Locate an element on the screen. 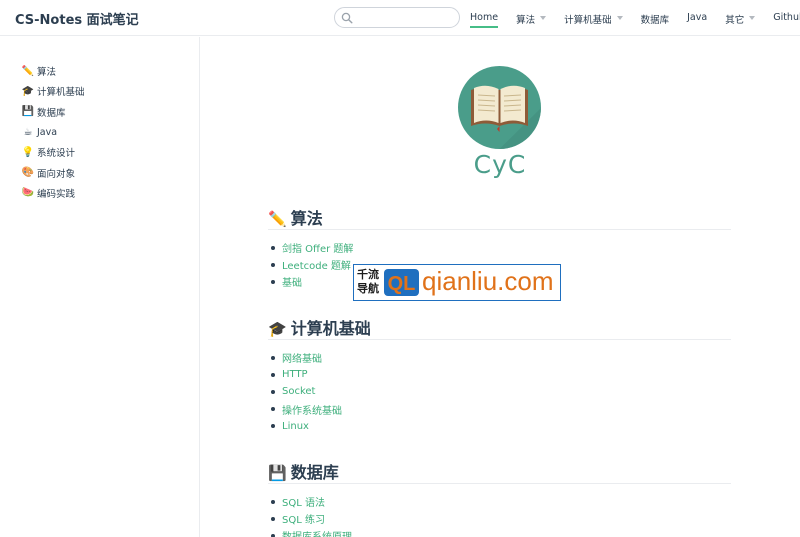  link-label: SQL 语法 is located at coordinates (303, 504).